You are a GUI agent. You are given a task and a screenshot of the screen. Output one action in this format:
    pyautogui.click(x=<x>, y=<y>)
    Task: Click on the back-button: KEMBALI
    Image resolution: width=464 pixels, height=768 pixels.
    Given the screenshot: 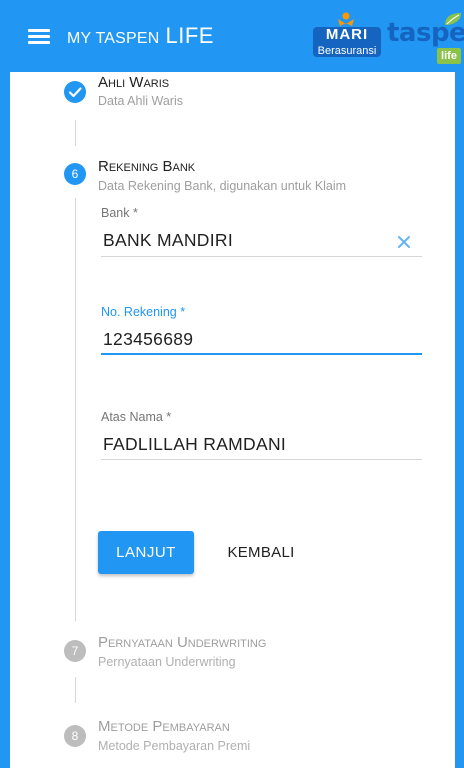 What is the action you would take?
    pyautogui.click(x=261, y=552)
    